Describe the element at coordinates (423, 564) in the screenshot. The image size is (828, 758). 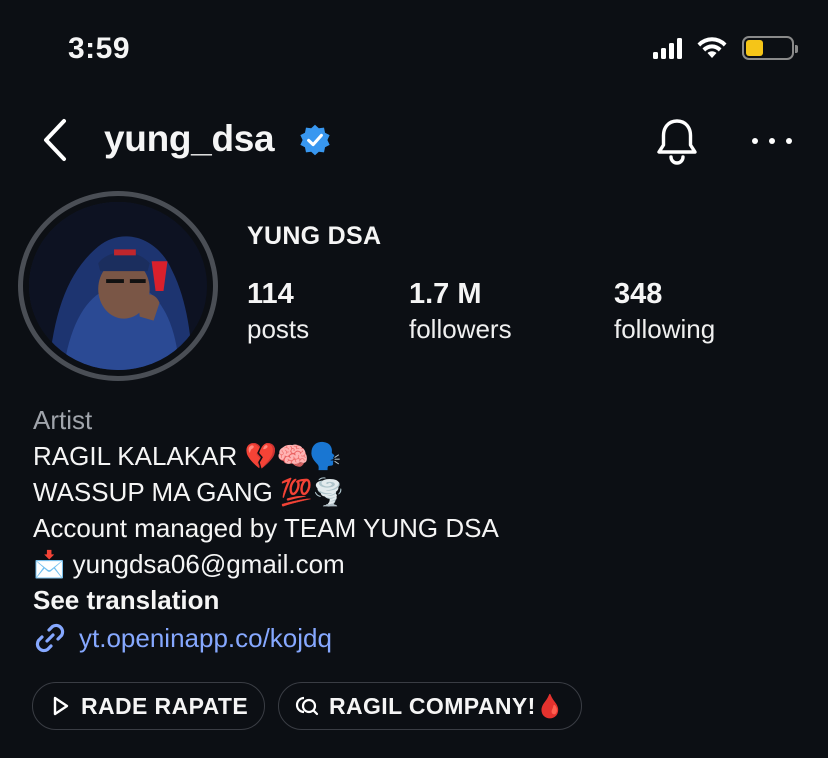
I see `bio-email: 📩 yungdsa06@gmail.com` at that location.